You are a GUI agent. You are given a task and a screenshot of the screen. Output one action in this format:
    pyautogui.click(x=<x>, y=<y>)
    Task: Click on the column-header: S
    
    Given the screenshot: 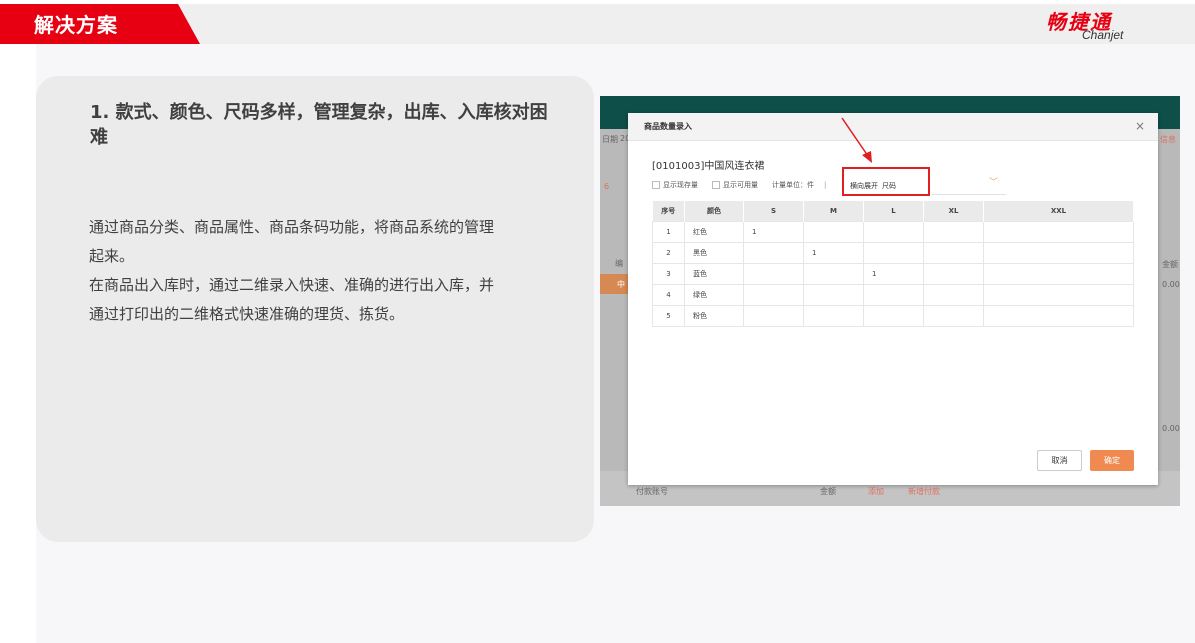 What is the action you would take?
    pyautogui.click(x=773, y=211)
    